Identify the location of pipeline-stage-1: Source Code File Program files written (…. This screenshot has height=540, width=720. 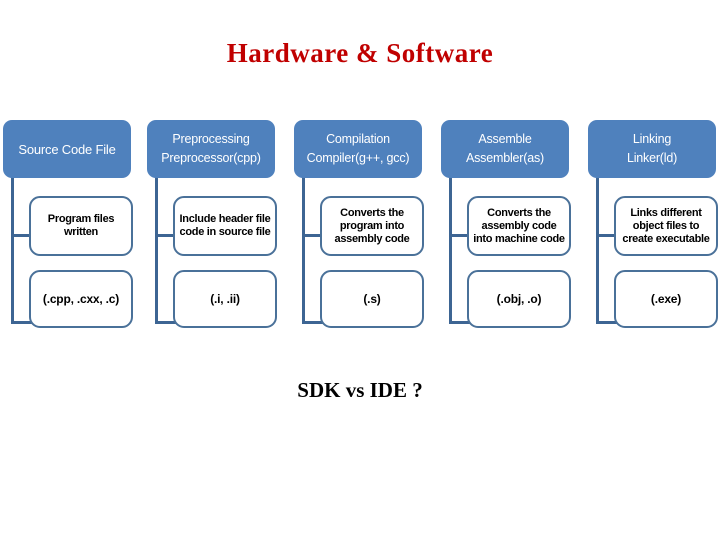
(73, 224).